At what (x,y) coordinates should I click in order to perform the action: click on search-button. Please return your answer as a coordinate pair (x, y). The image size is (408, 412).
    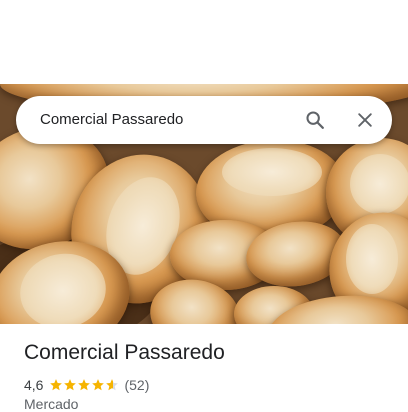
    Looking at the image, I should click on (315, 120).